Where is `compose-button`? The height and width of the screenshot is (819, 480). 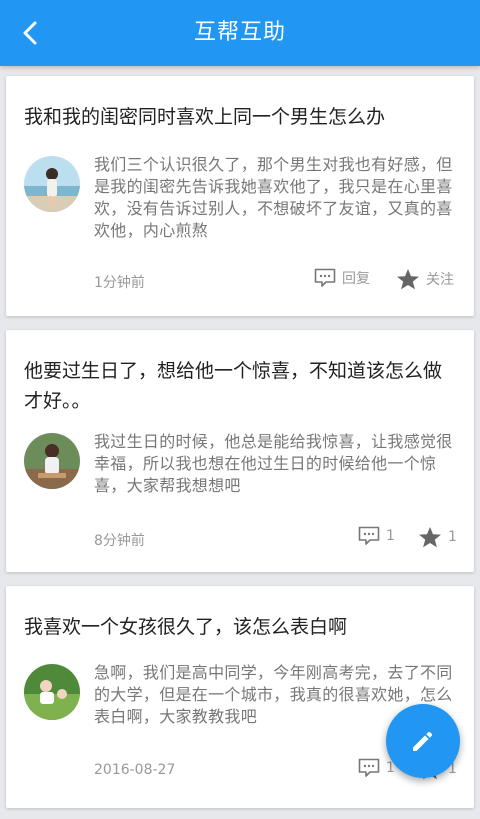 compose-button is located at coordinates (423, 741).